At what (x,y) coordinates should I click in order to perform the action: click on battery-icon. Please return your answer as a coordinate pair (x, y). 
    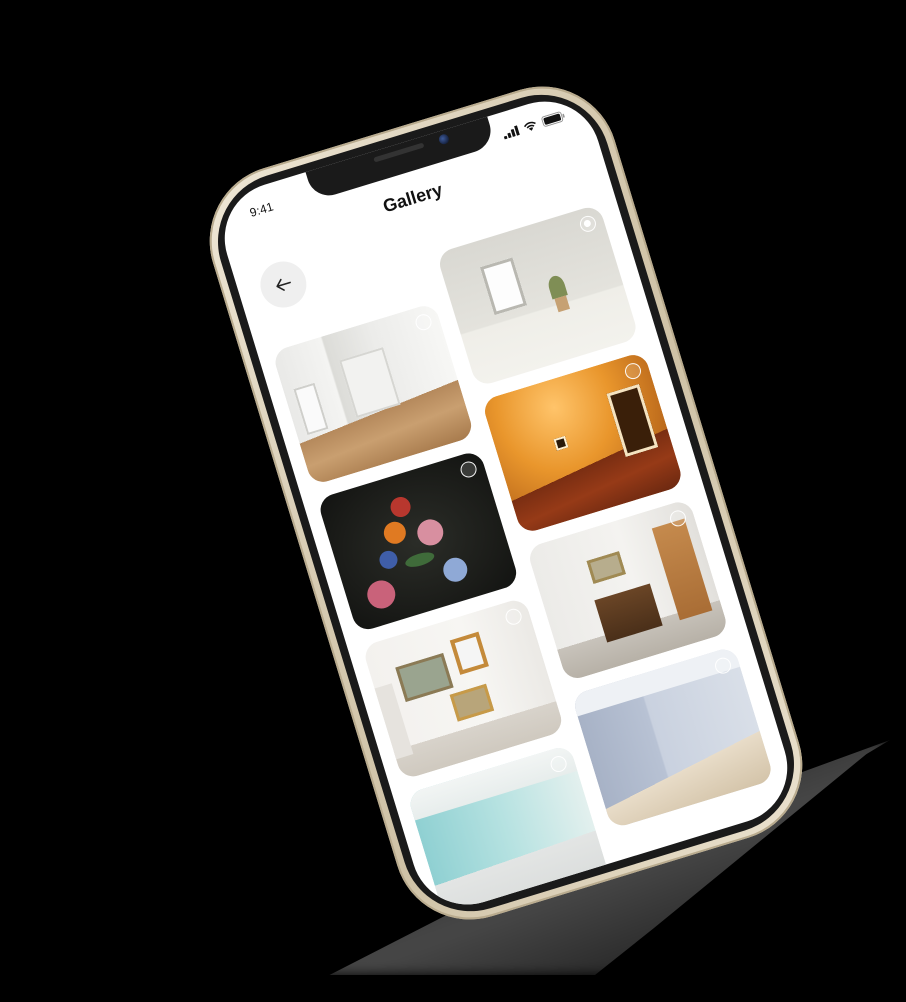
    Looking at the image, I should click on (553, 119).